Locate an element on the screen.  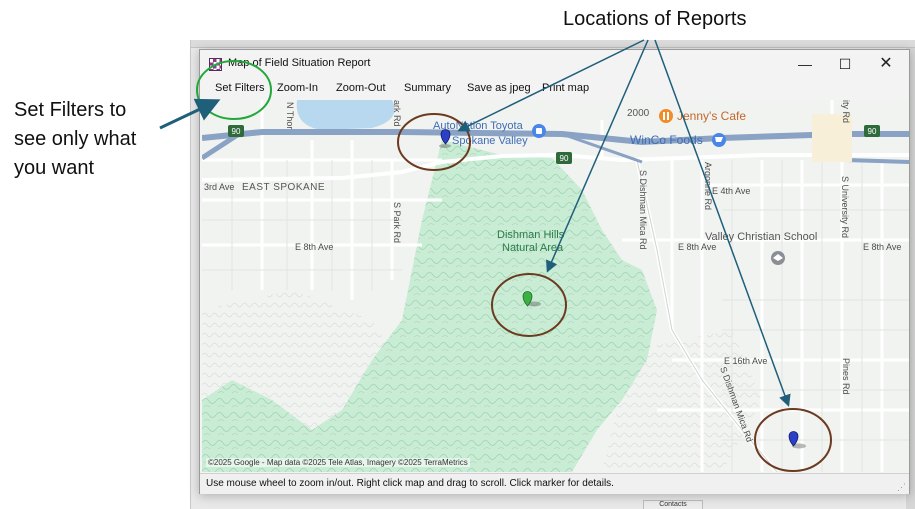
label-park-rd-top: ark Rd is located at coordinates (397, 113).